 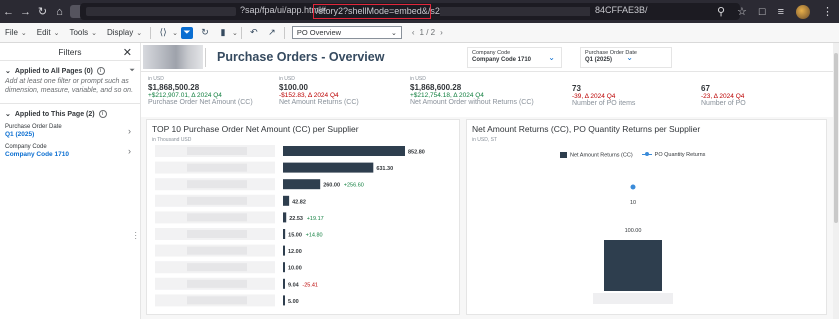 I want to click on filter-add-icon: ⏷, so click(x=132, y=71).